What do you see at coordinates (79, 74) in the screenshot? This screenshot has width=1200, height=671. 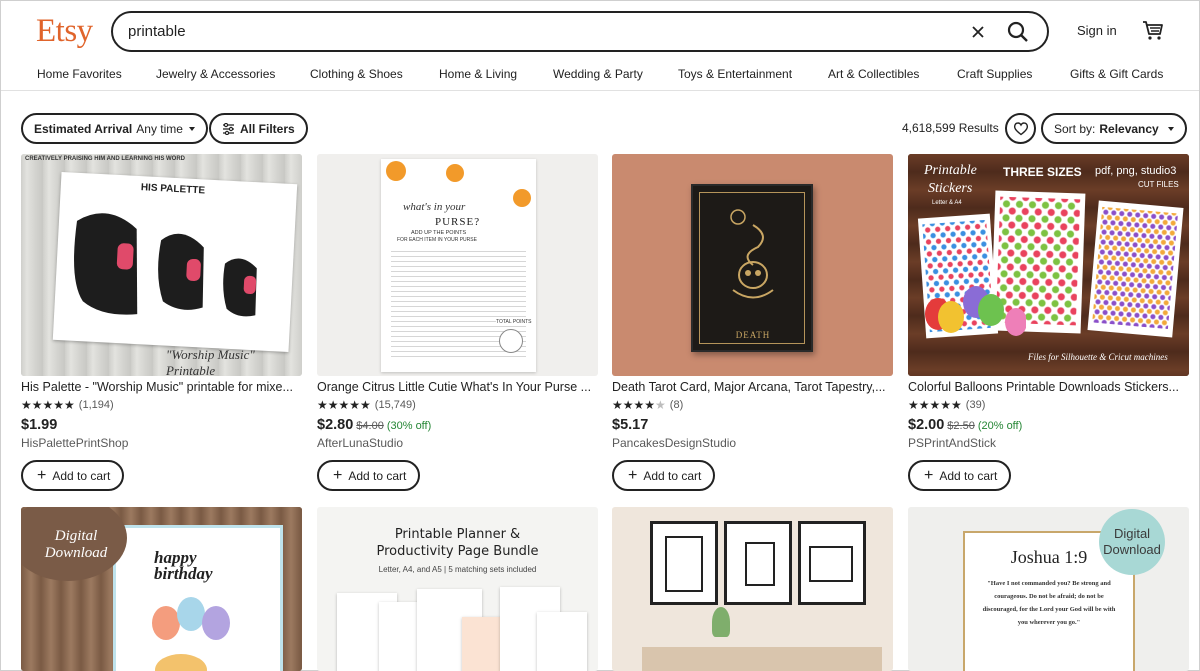 I see `category-home-favorites: Home Favorites` at bounding box center [79, 74].